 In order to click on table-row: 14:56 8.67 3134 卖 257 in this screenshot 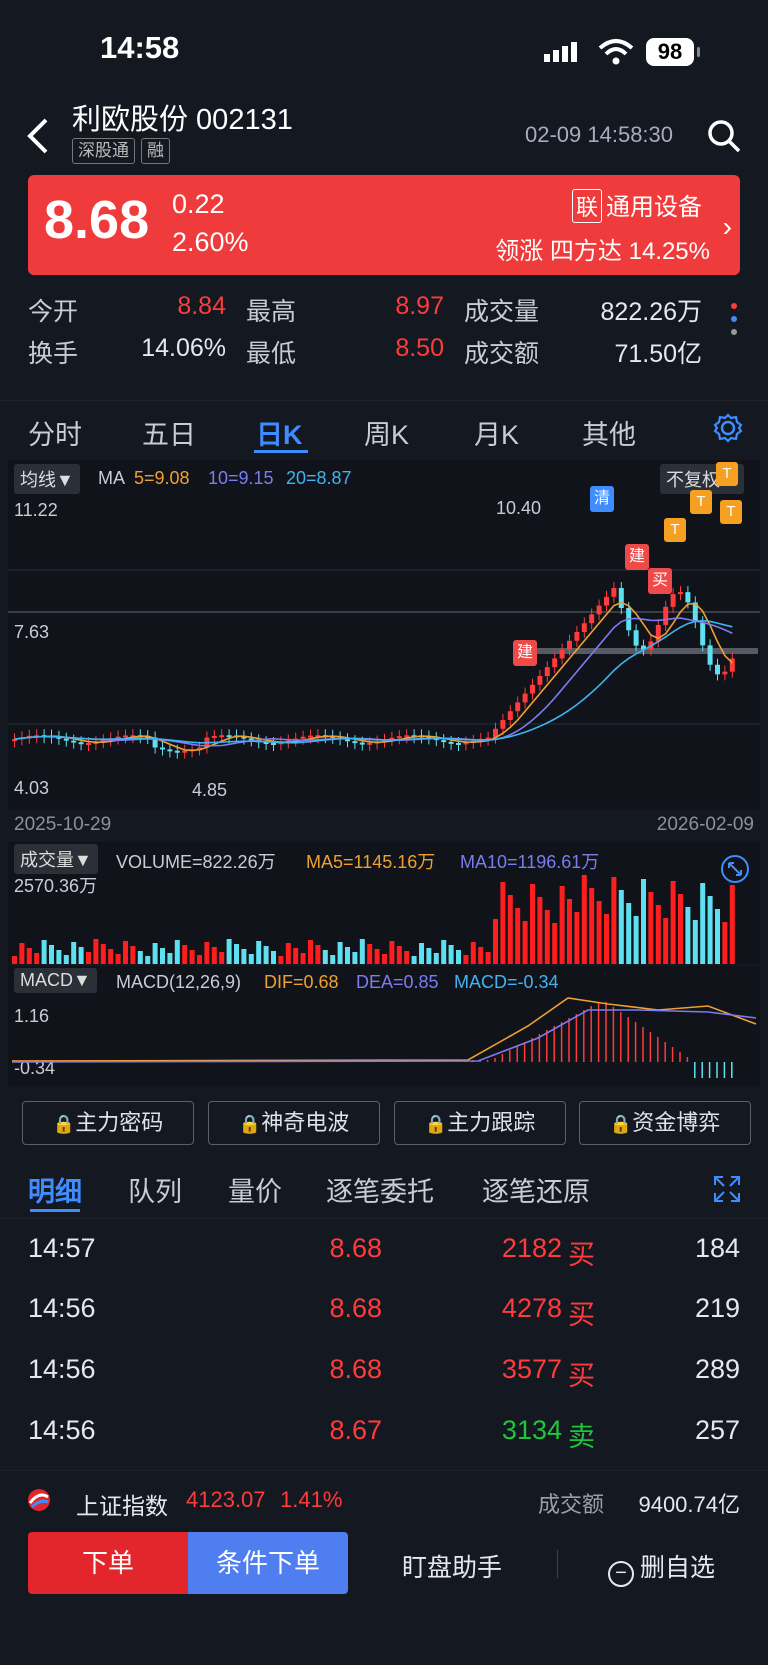, I will do `click(384, 1431)`.